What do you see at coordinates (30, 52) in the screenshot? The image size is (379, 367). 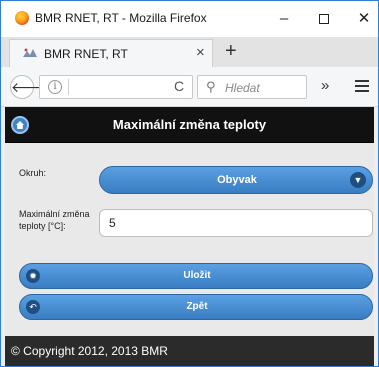 I see `site-favicon` at bounding box center [30, 52].